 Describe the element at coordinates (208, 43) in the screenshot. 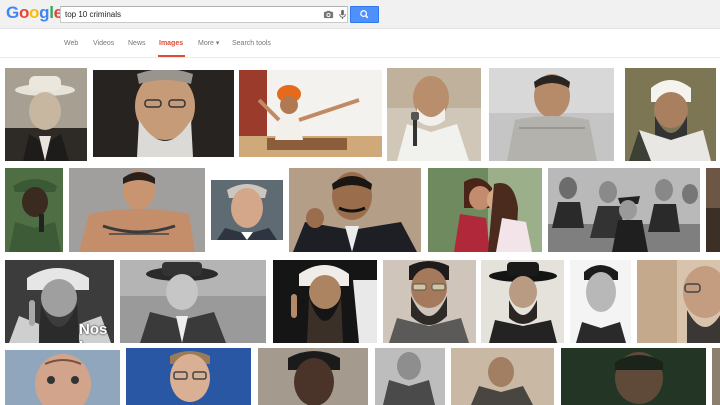

I see `tab-more: More ▾` at that location.